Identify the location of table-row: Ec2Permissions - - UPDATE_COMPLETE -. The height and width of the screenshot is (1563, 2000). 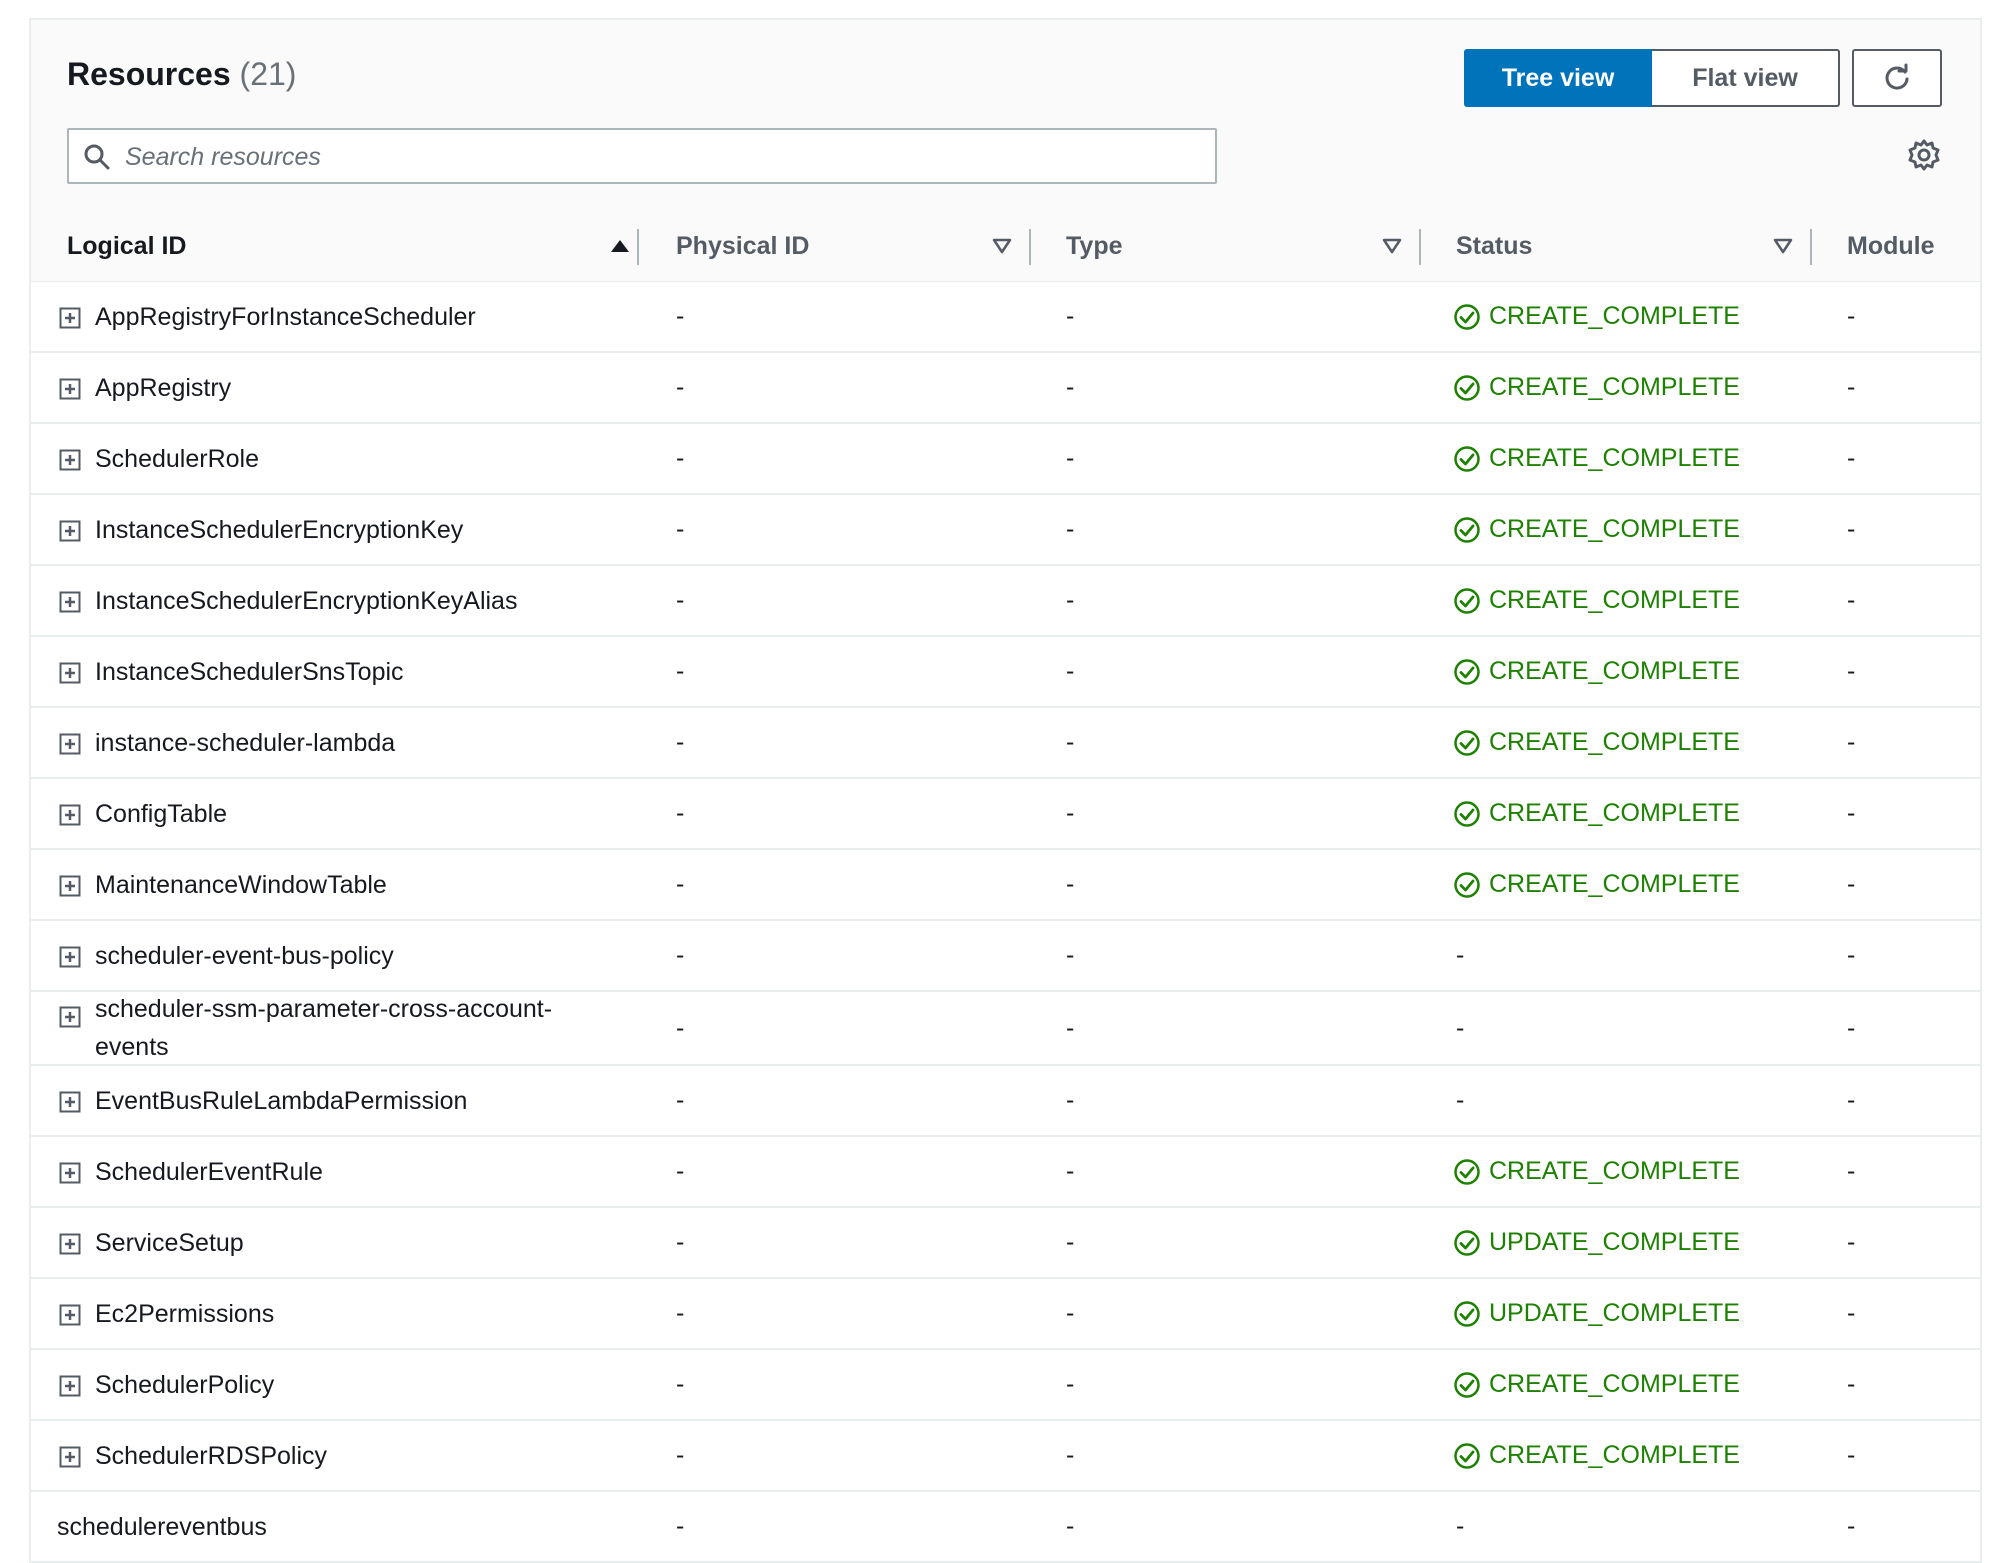
(1005, 1314).